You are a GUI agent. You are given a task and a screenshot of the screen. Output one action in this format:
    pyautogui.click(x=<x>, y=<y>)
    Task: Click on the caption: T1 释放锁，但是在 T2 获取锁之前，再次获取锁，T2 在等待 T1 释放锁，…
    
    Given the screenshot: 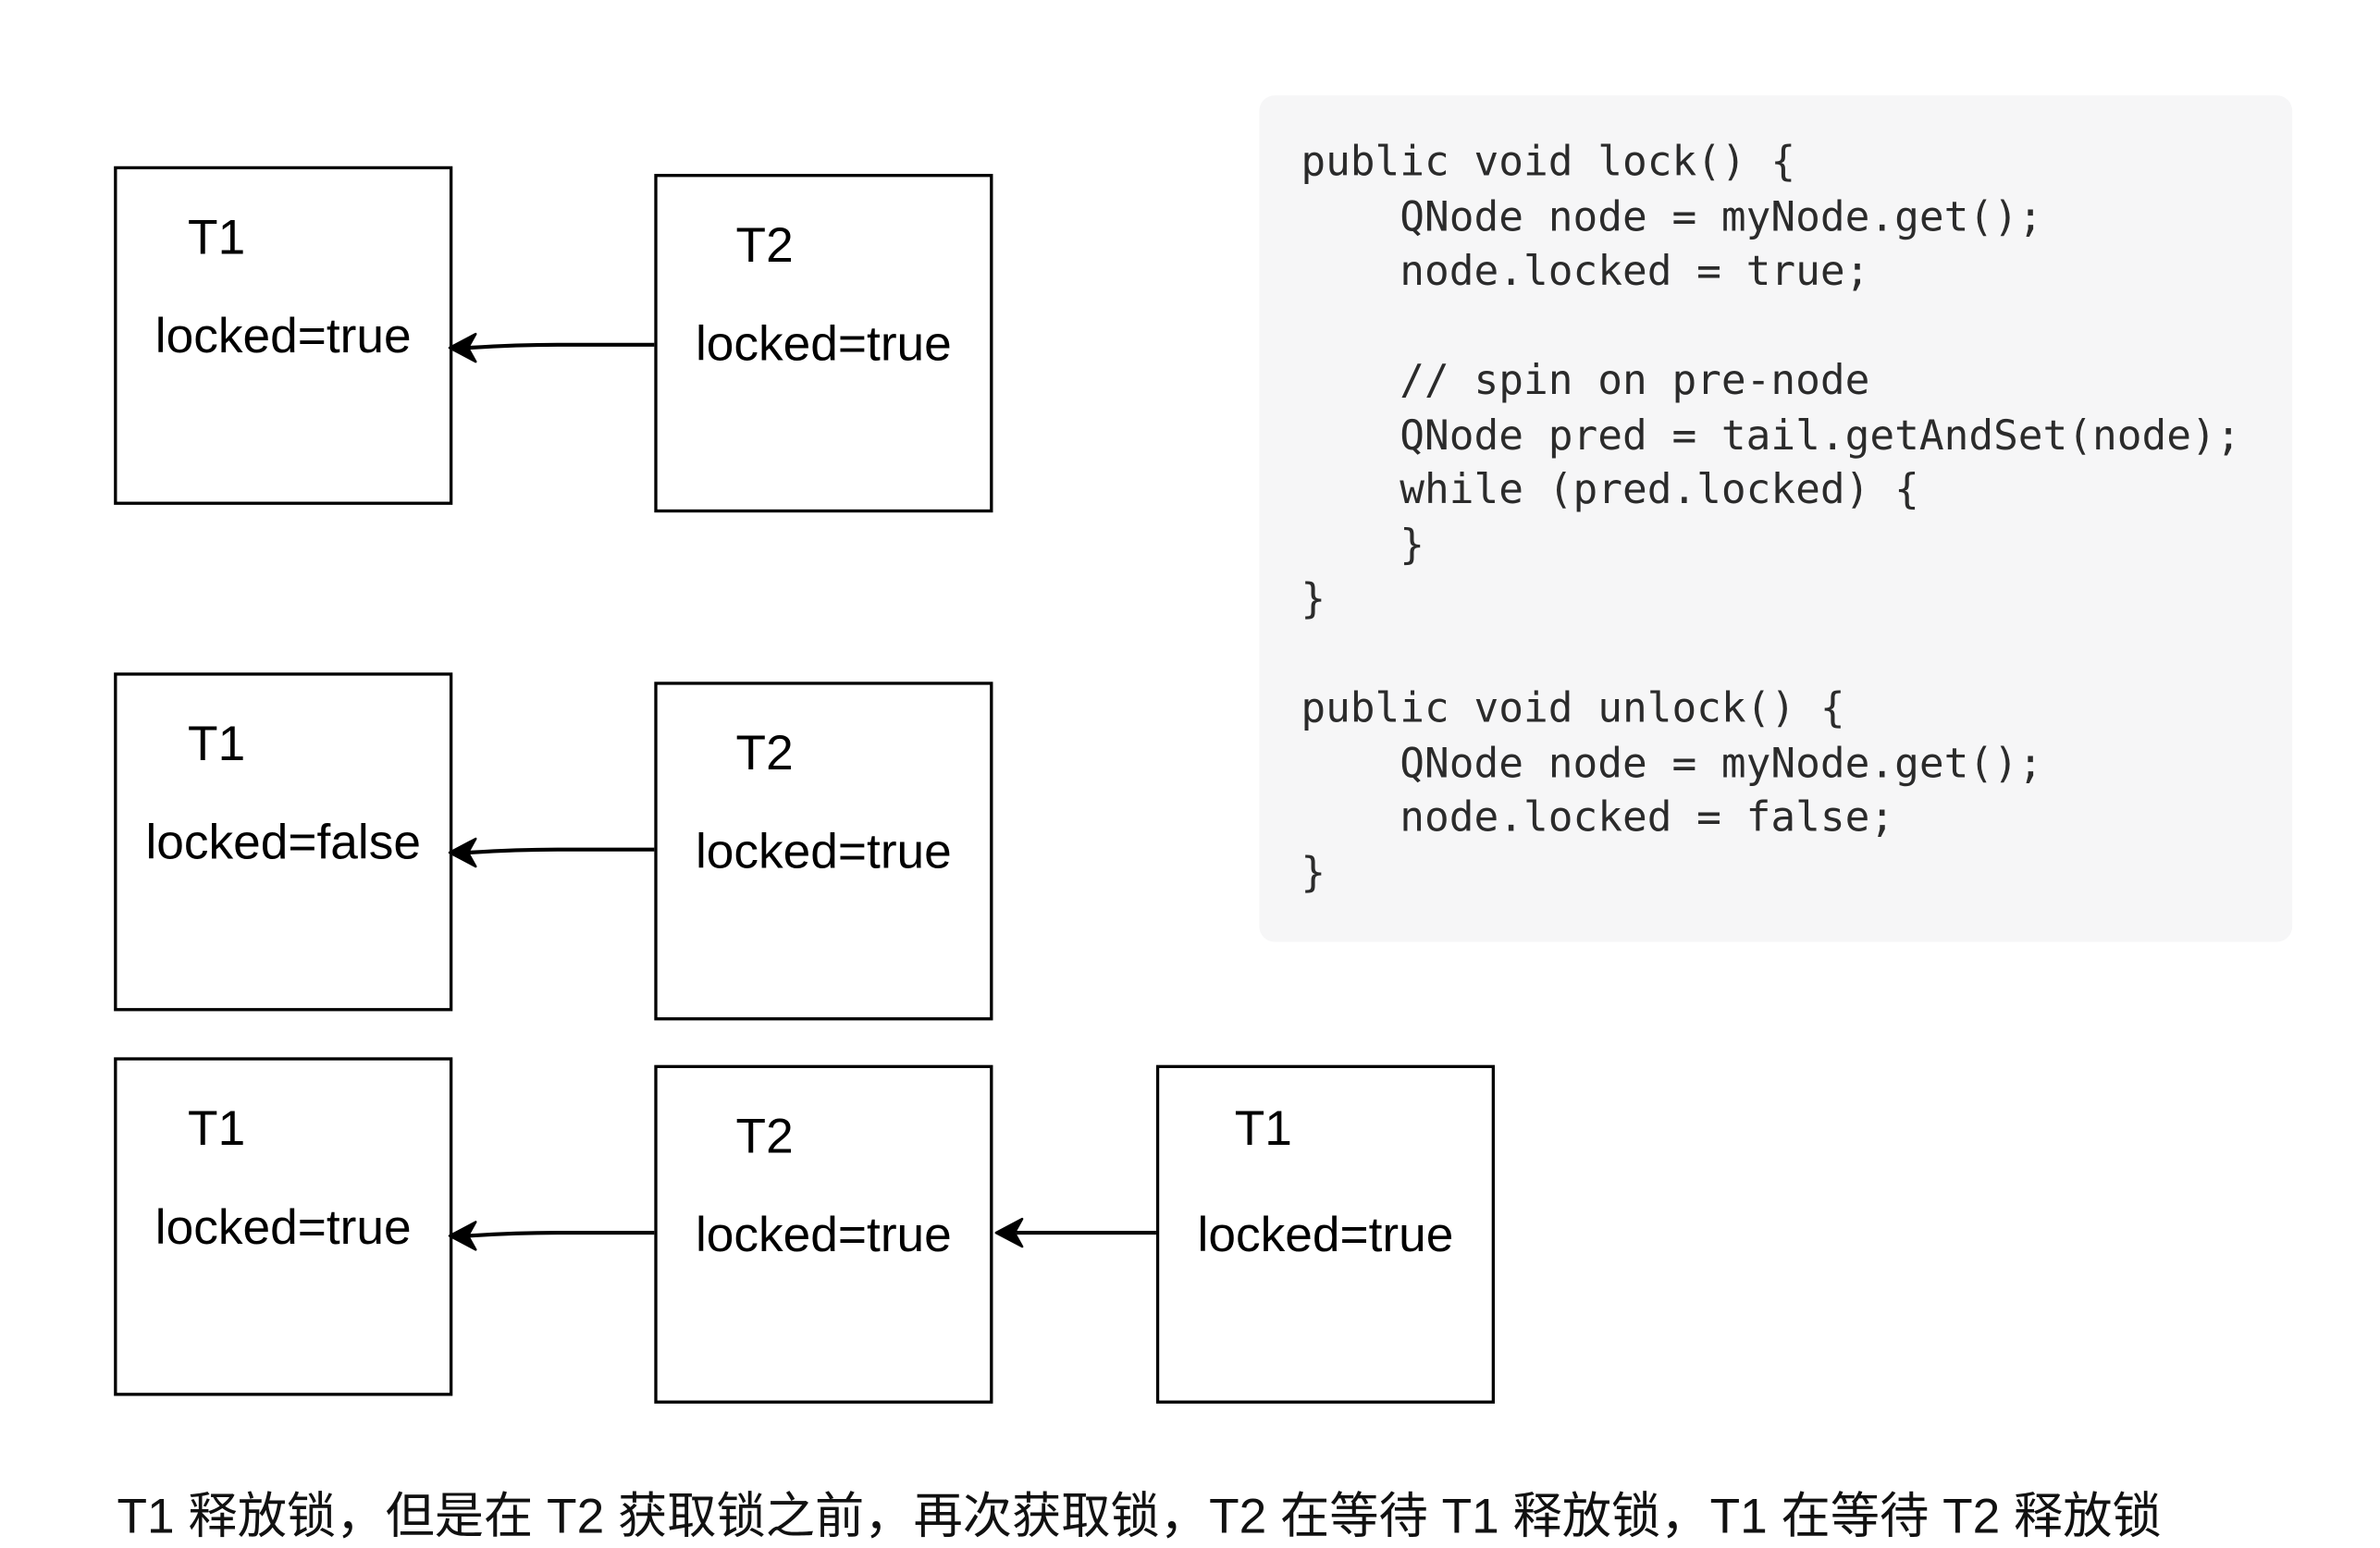 What is the action you would take?
    pyautogui.click(x=1139, y=1515)
    